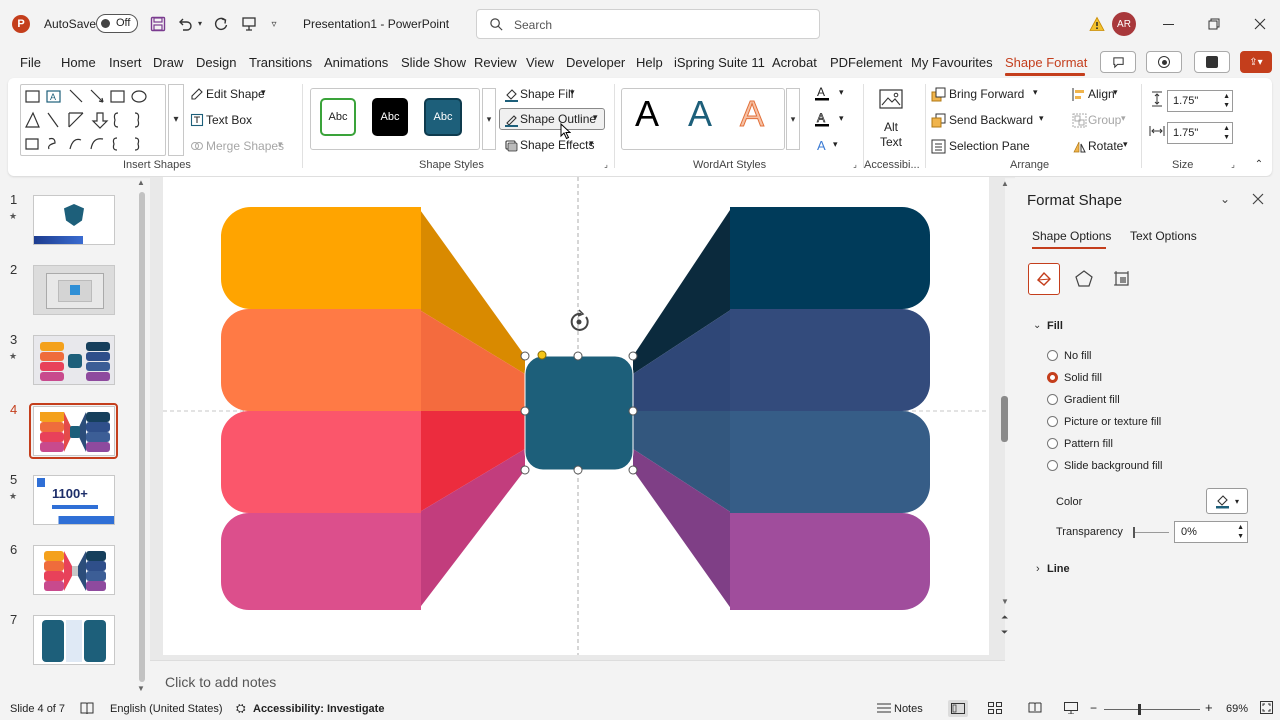 This screenshot has width=1280, height=720. Describe the element at coordinates (938, 146) in the screenshot. I see `selection-pane-icon` at that location.